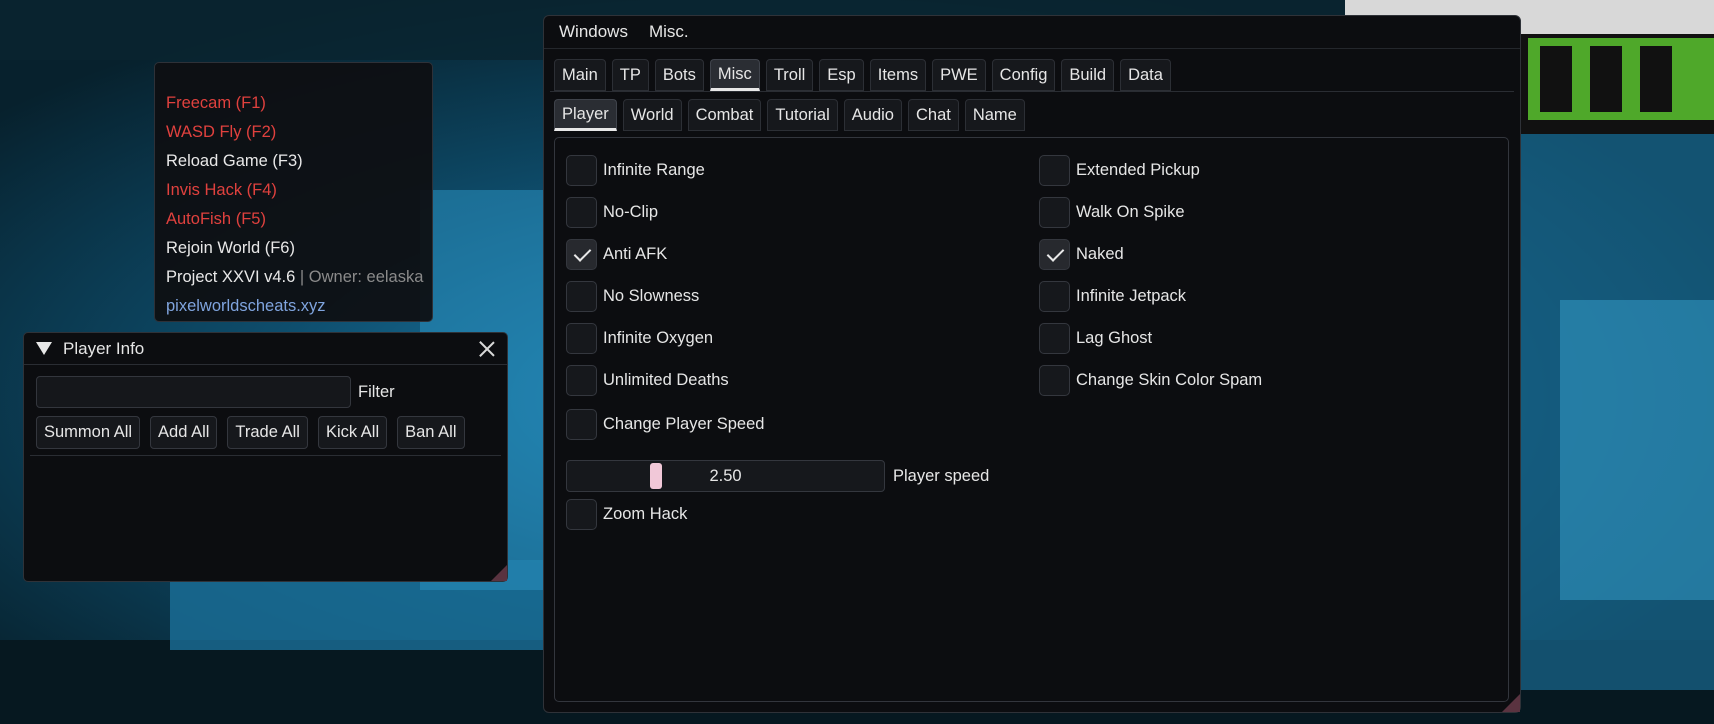 This screenshot has width=1714, height=724. I want to click on tab-pwe: PWE, so click(959, 75).